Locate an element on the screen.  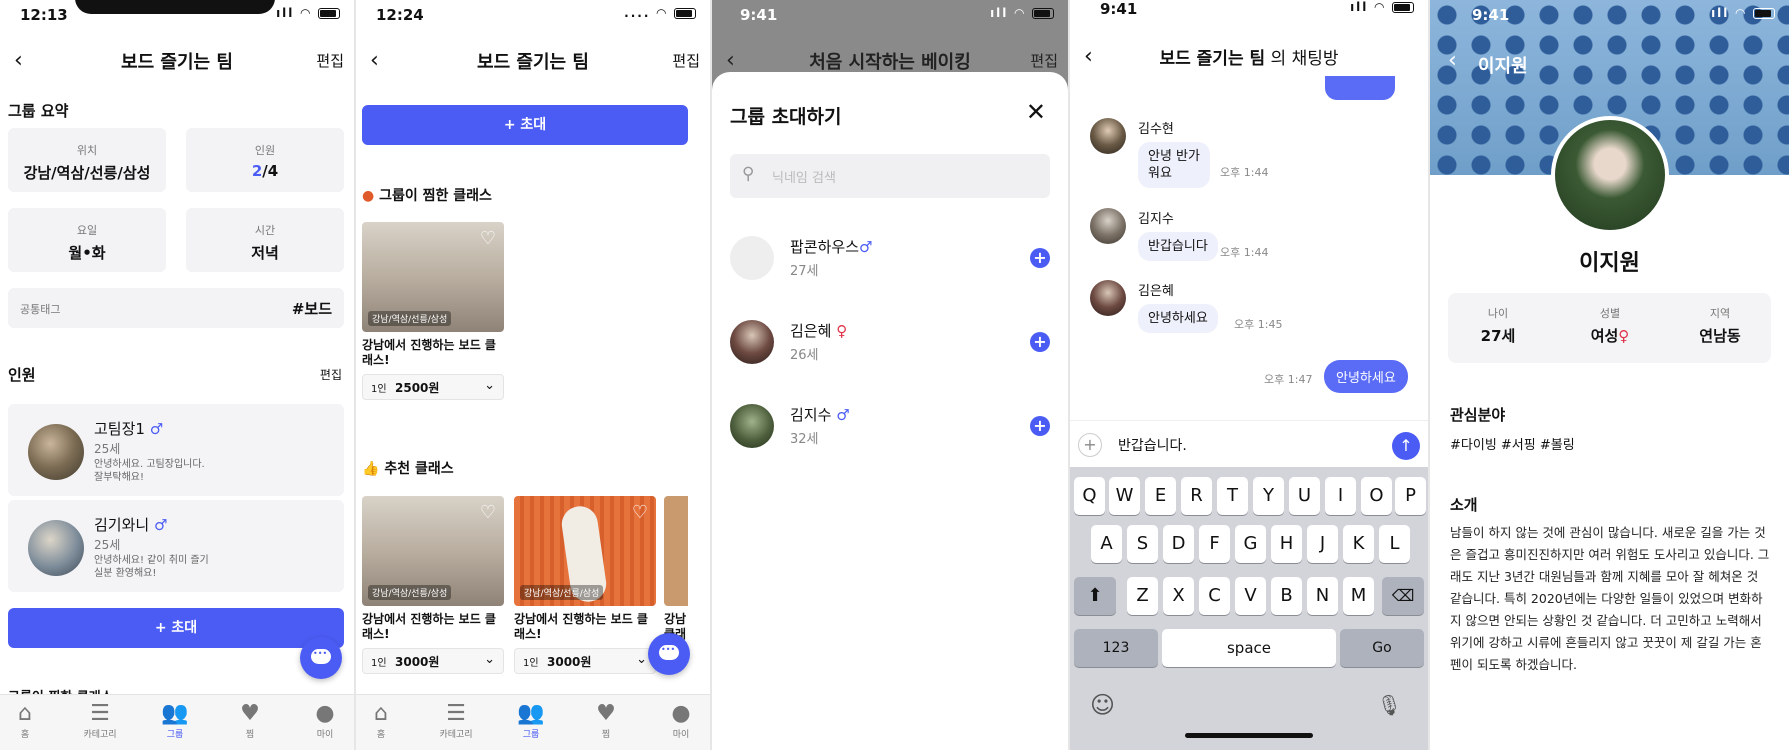
key: C is located at coordinates (1214, 596).